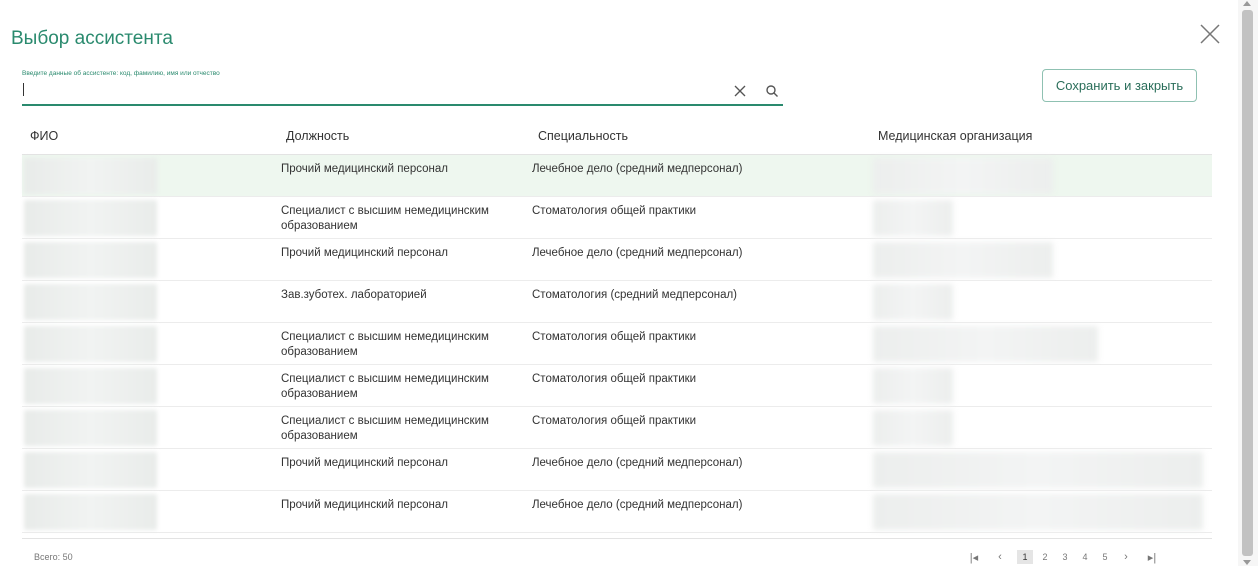  Describe the element at coordinates (772, 91) in the screenshot. I see `search-icon` at that location.